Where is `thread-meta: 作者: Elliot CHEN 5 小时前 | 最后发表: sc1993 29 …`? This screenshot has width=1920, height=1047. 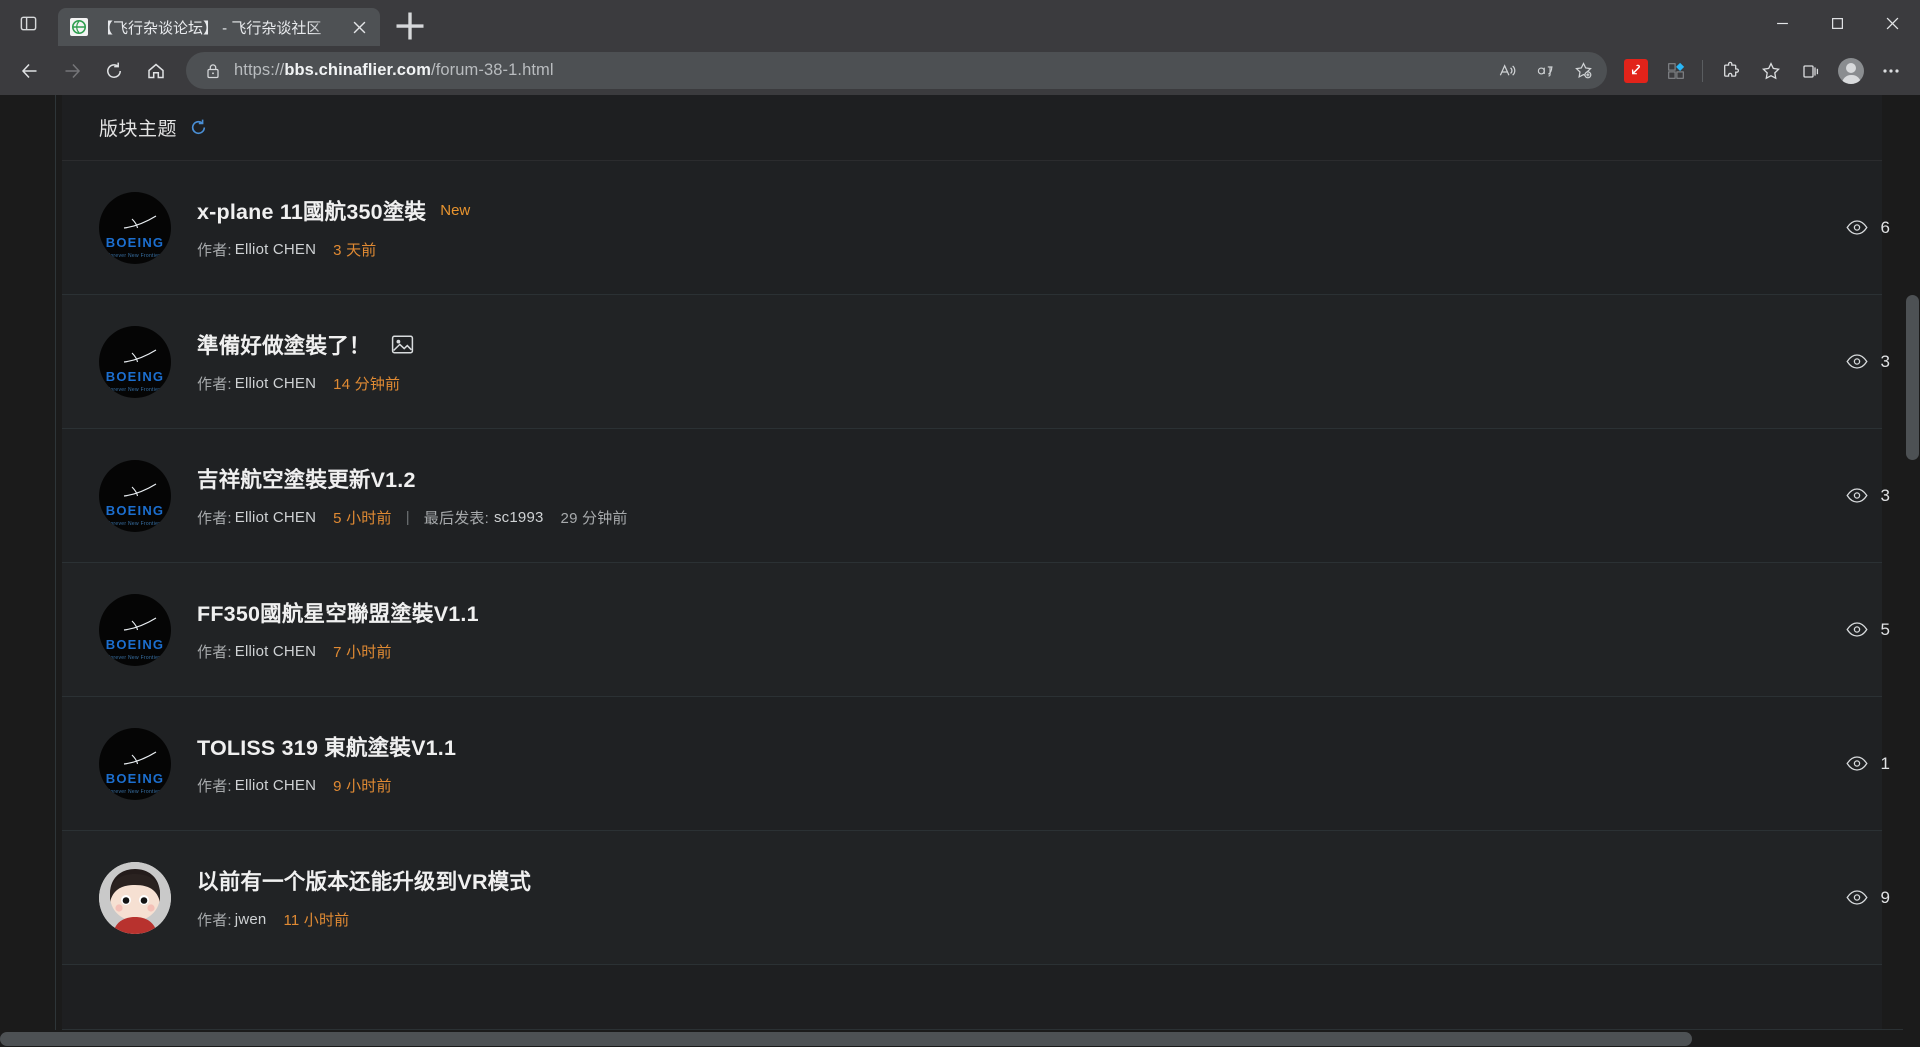 thread-meta: 作者: Elliot CHEN 5 小时前 | 最后发表: sc1993 29 … is located at coordinates (1039, 517).